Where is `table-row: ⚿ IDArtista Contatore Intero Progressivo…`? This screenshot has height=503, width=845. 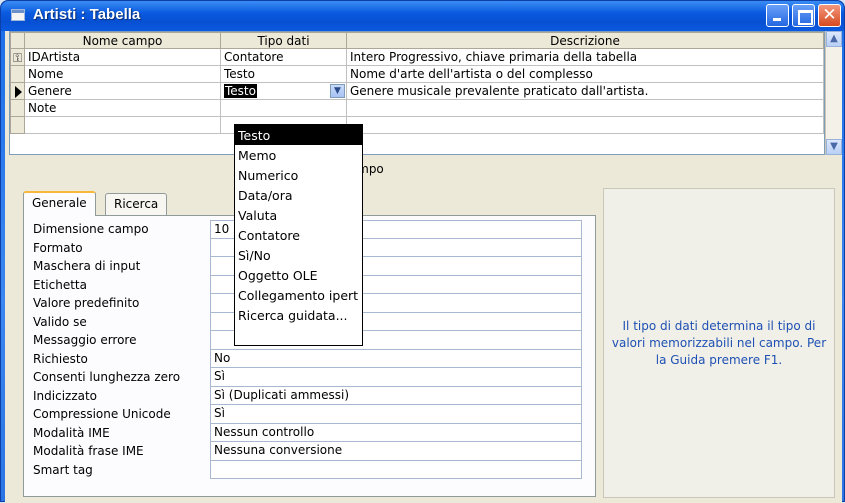
table-row: ⚿ IDArtista Contatore Intero Progressivo… is located at coordinates (417, 57).